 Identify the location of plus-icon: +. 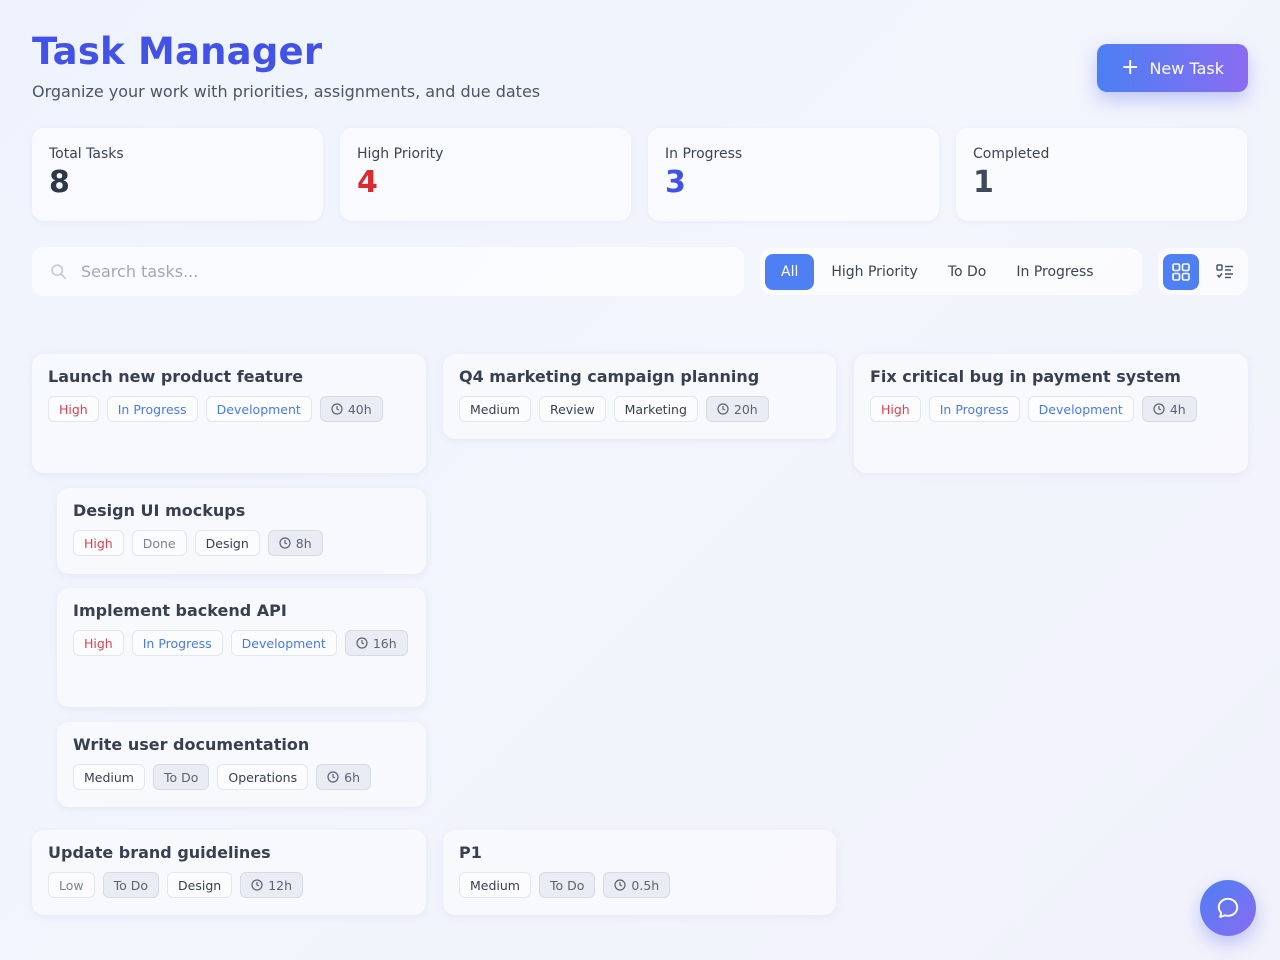
(1130, 67).